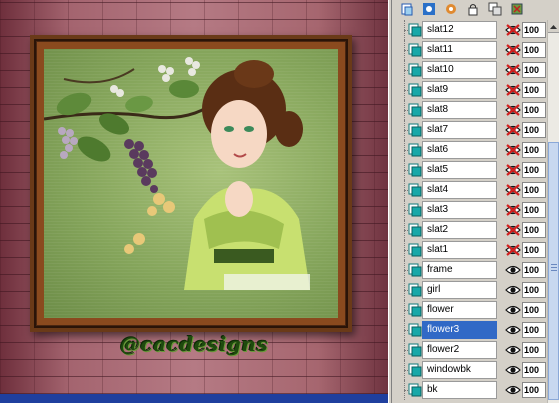 This screenshot has width=559, height=403. Describe the element at coordinates (459, 90) in the screenshot. I see `layer-name: slat9` at that location.